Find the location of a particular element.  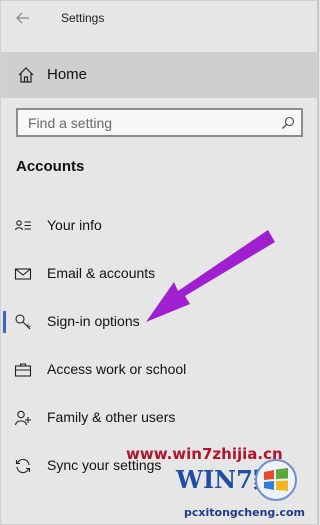

mail-icon is located at coordinates (23, 274).